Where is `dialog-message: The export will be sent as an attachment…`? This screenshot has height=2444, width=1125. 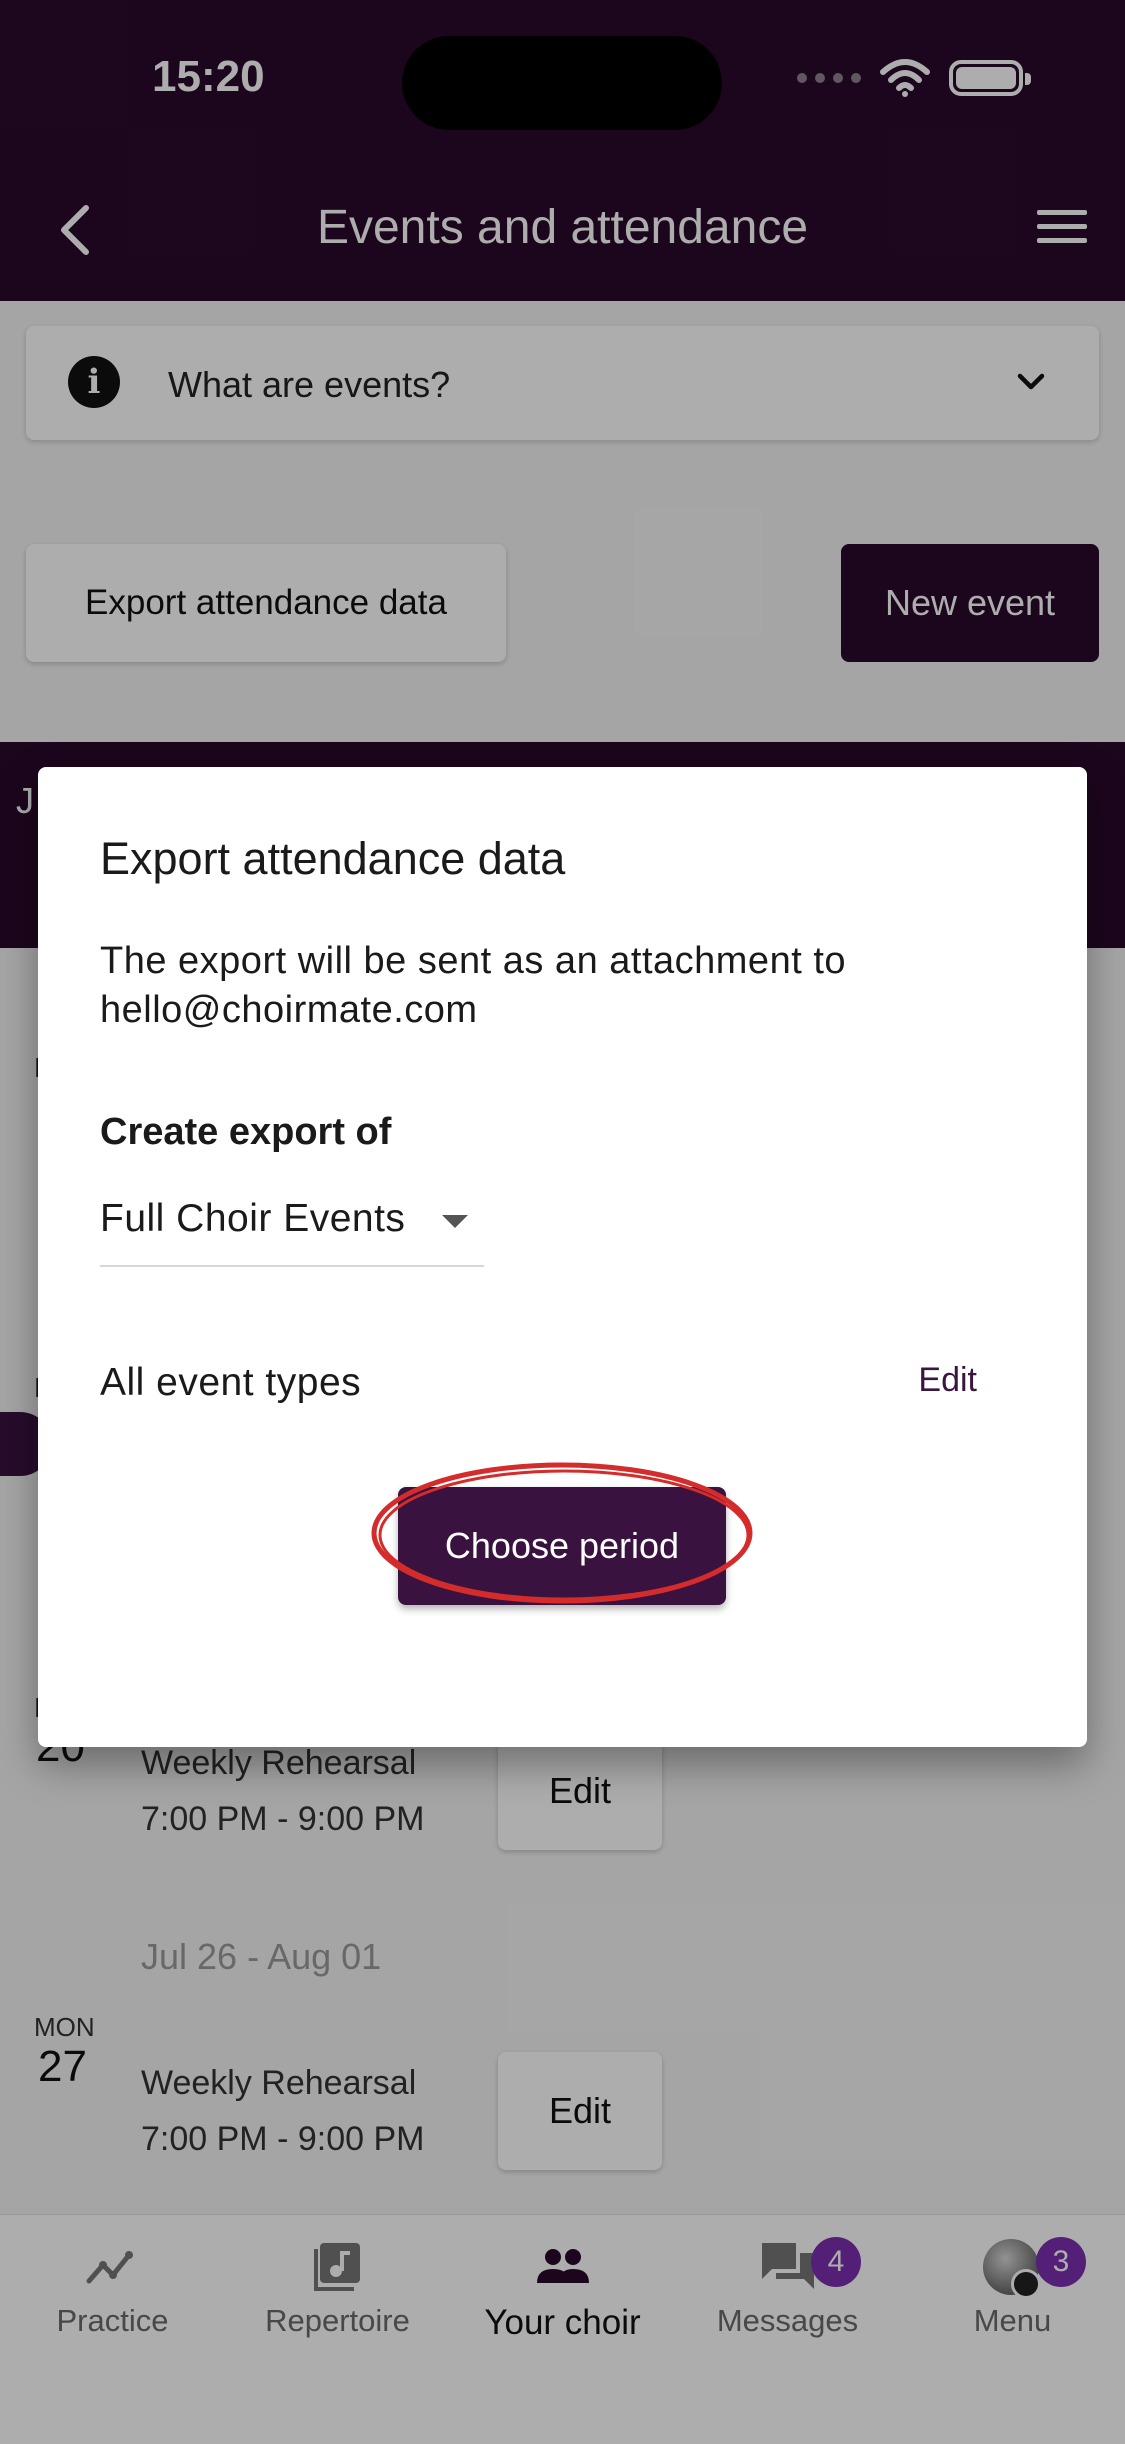 dialog-message: The export will be sent as an attachment… is located at coordinates (473, 985).